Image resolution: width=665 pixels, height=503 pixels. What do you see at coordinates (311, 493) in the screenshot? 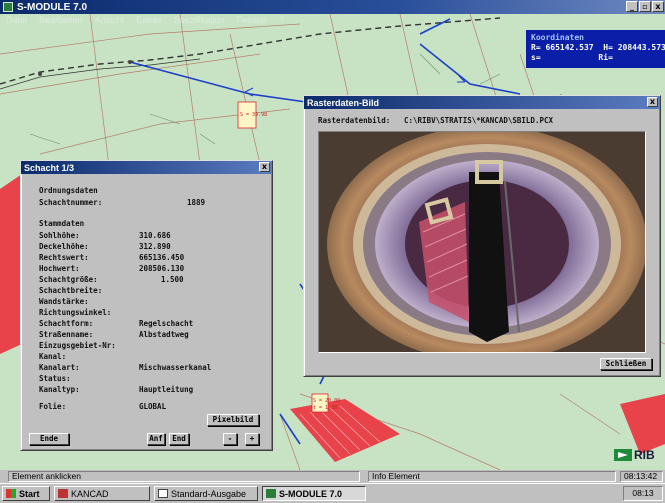
I see `taskbar-item-label: S-MODULE 7.0` at bounding box center [311, 493].